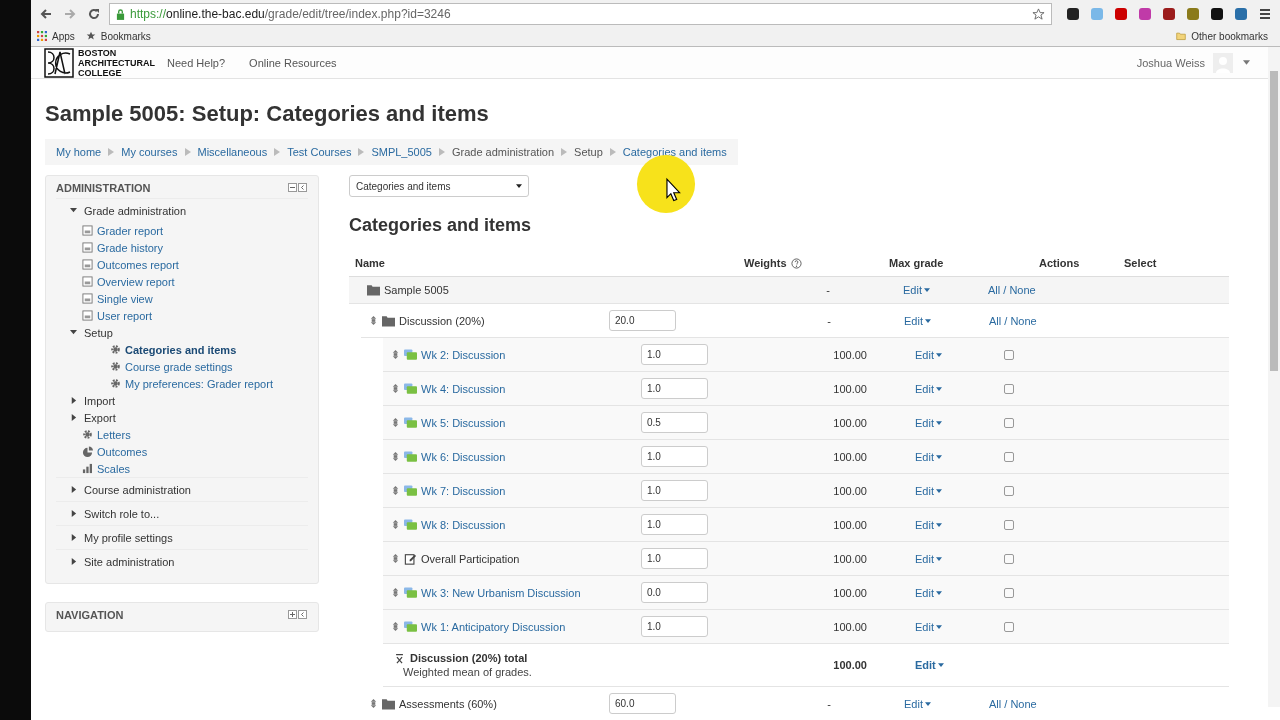 This screenshot has width=1280, height=720. Describe the element at coordinates (463, 422) in the screenshot. I see `grade-item-link: Wk 5: Discussion` at that location.